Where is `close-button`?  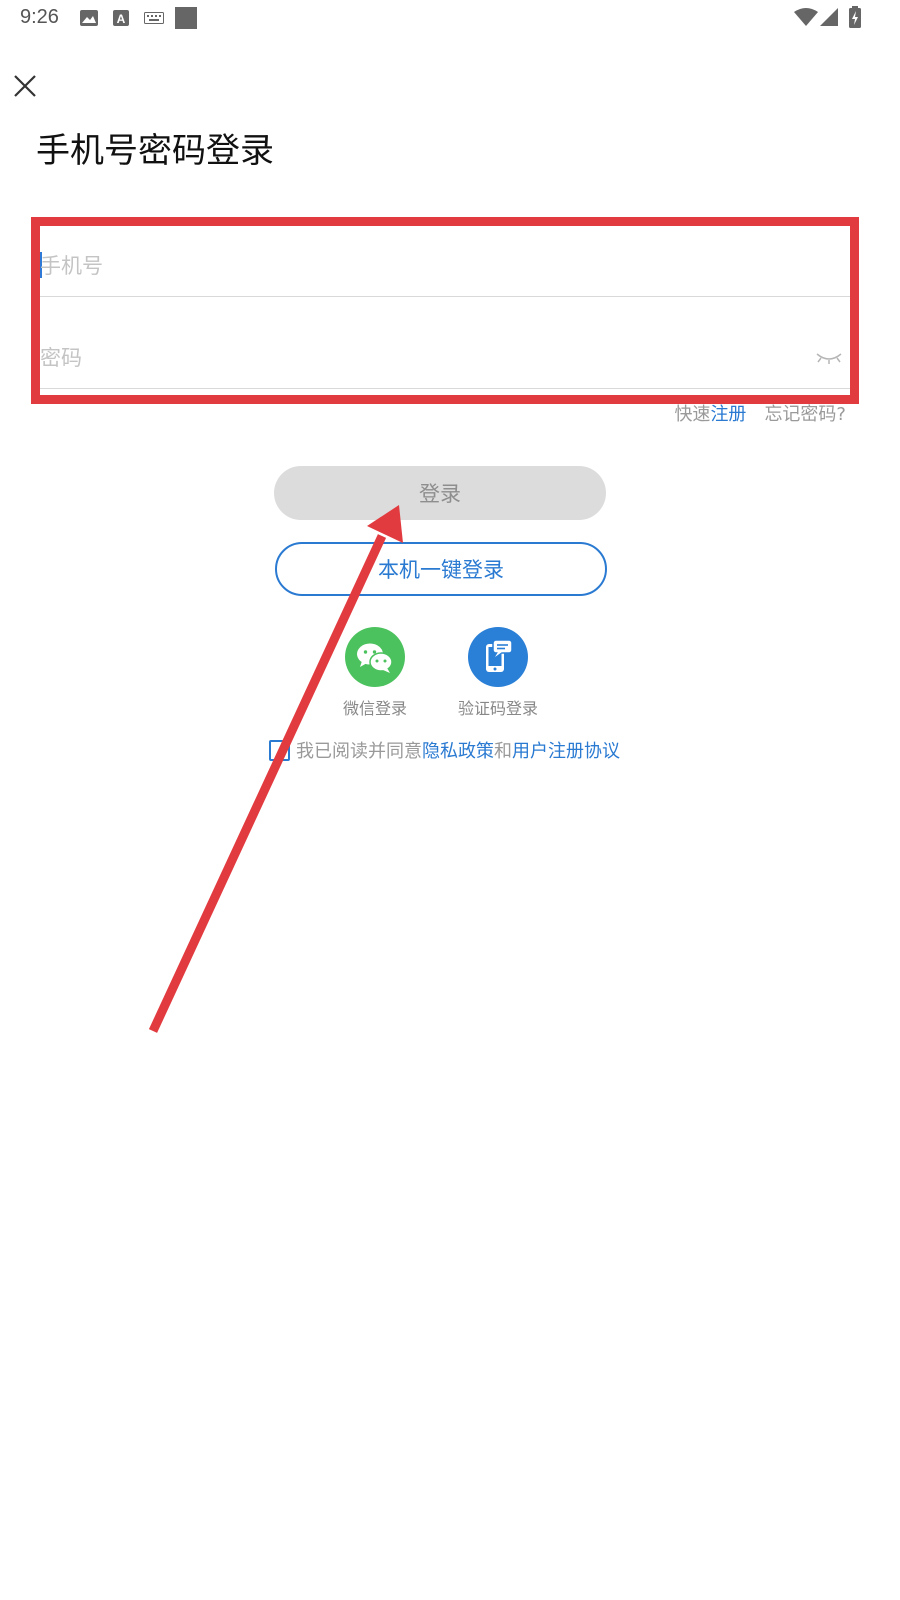
close-button is located at coordinates (25, 86).